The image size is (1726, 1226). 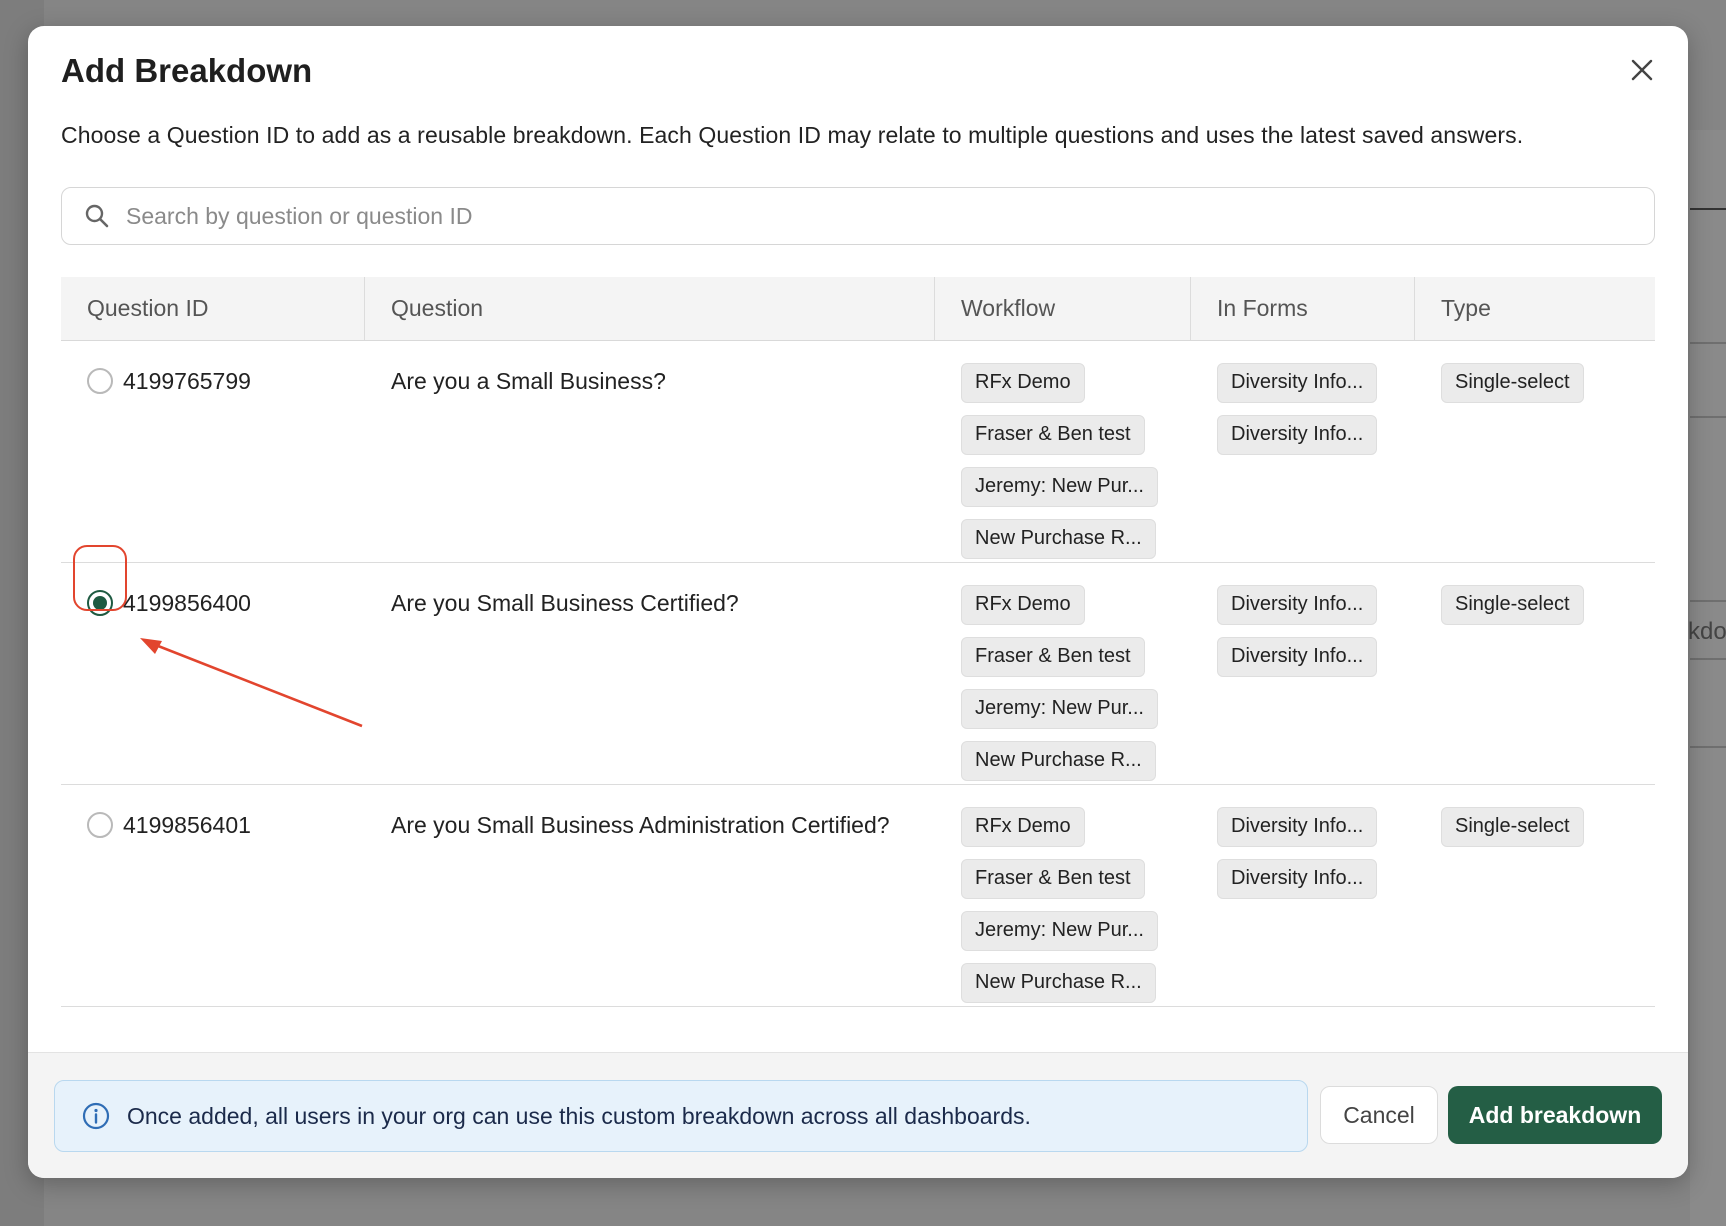 What do you see at coordinates (1379, 1115) in the screenshot?
I see `cancel-button: Cancel` at bounding box center [1379, 1115].